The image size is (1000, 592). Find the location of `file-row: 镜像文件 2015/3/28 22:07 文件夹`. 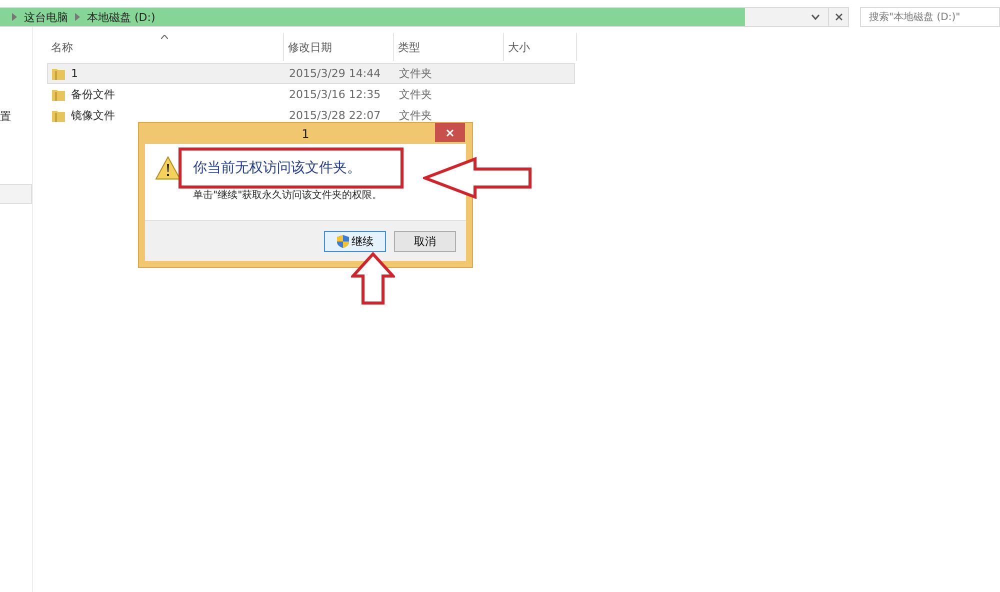

file-row: 镜像文件 2015/3/28 22:07 文件夹 is located at coordinates (311, 115).